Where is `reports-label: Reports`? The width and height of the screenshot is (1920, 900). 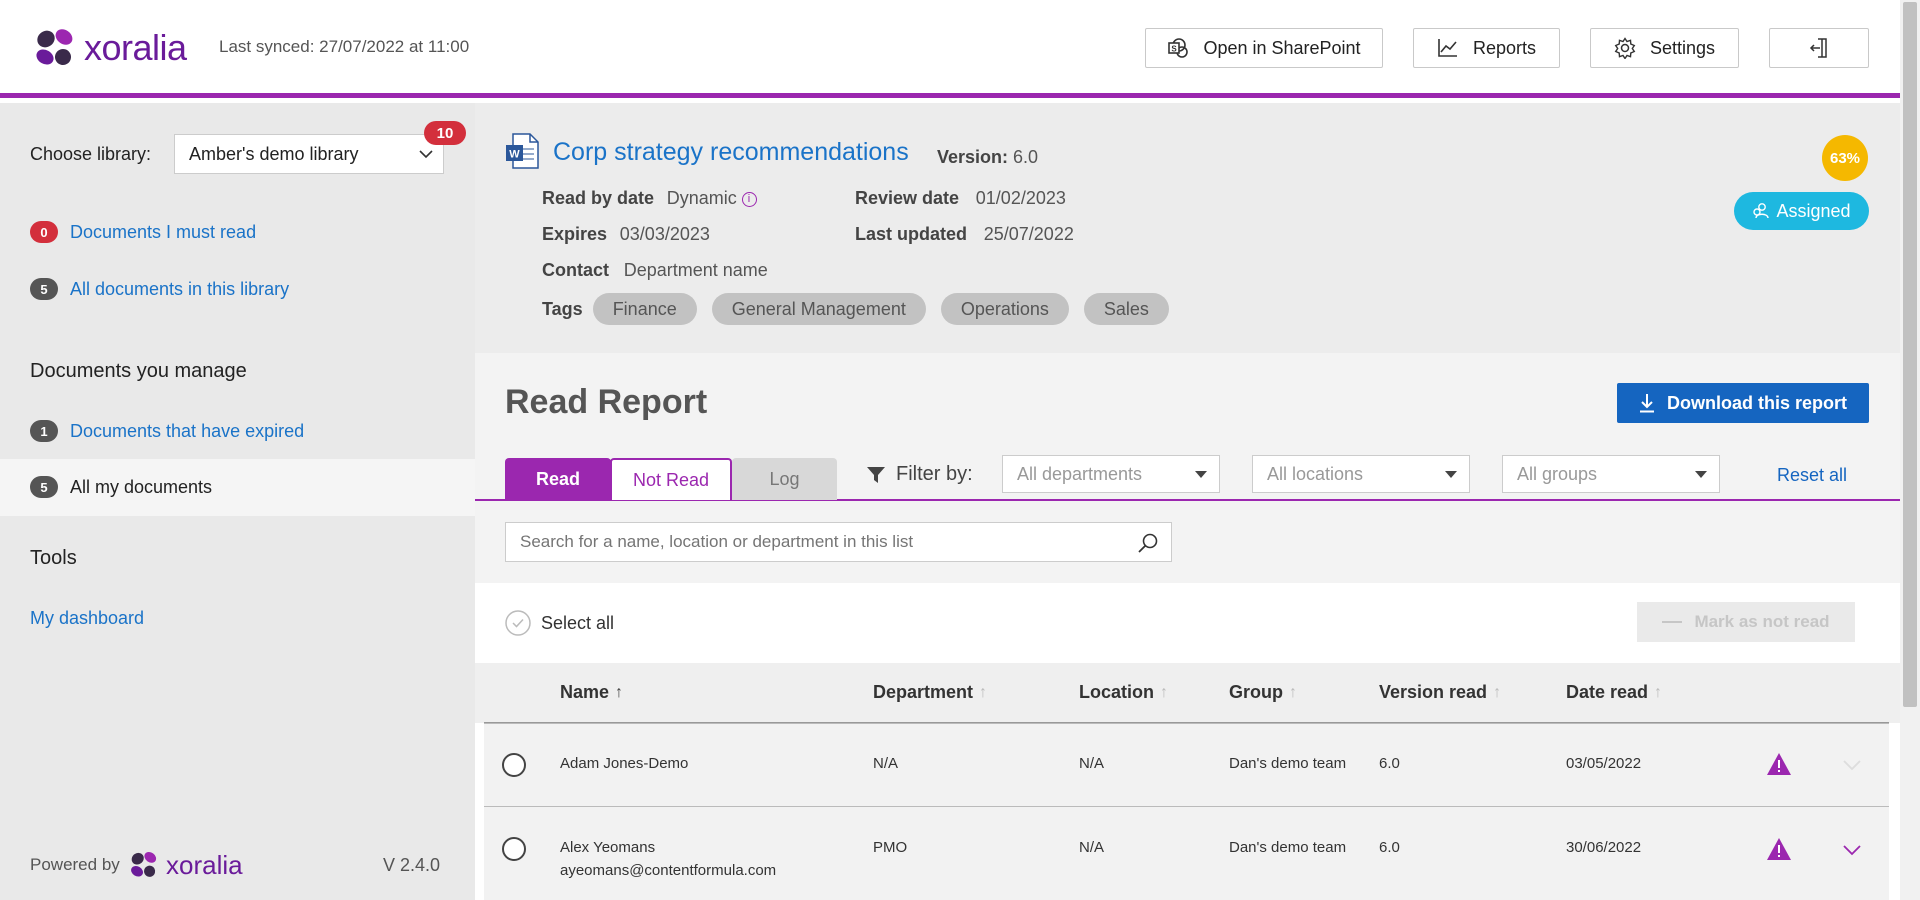
reports-label: Reports is located at coordinates (1504, 47).